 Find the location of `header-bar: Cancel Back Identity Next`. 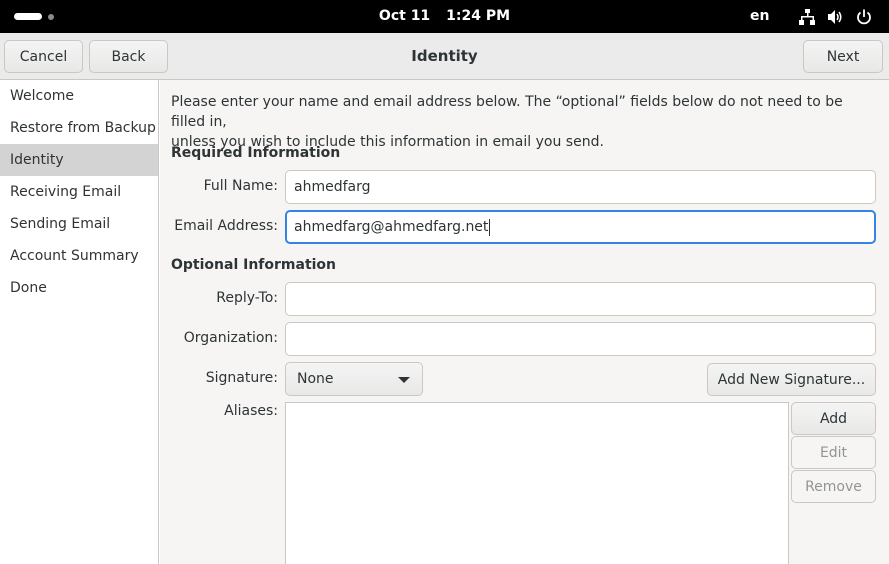

header-bar: Cancel Back Identity Next is located at coordinates (444, 56).